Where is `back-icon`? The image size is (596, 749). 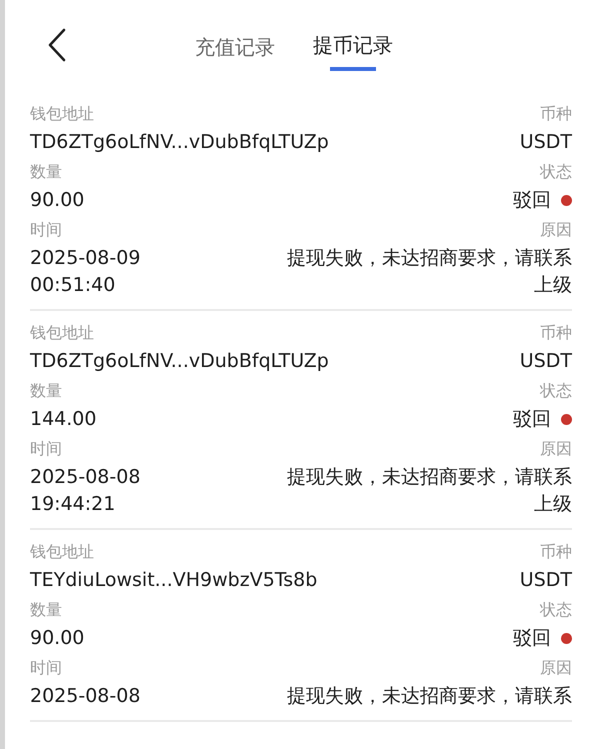 back-icon is located at coordinates (57, 45).